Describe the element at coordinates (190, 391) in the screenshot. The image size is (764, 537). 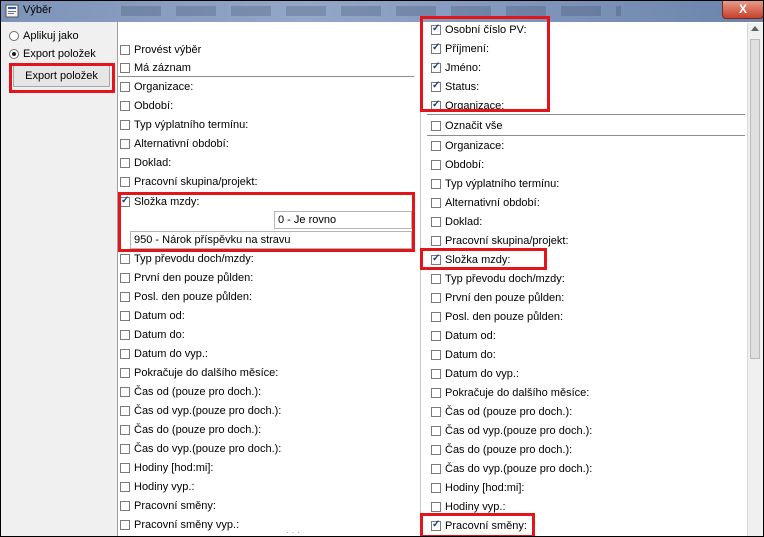
I see `filter-row: Čas od (pouze pro doch.):` at that location.